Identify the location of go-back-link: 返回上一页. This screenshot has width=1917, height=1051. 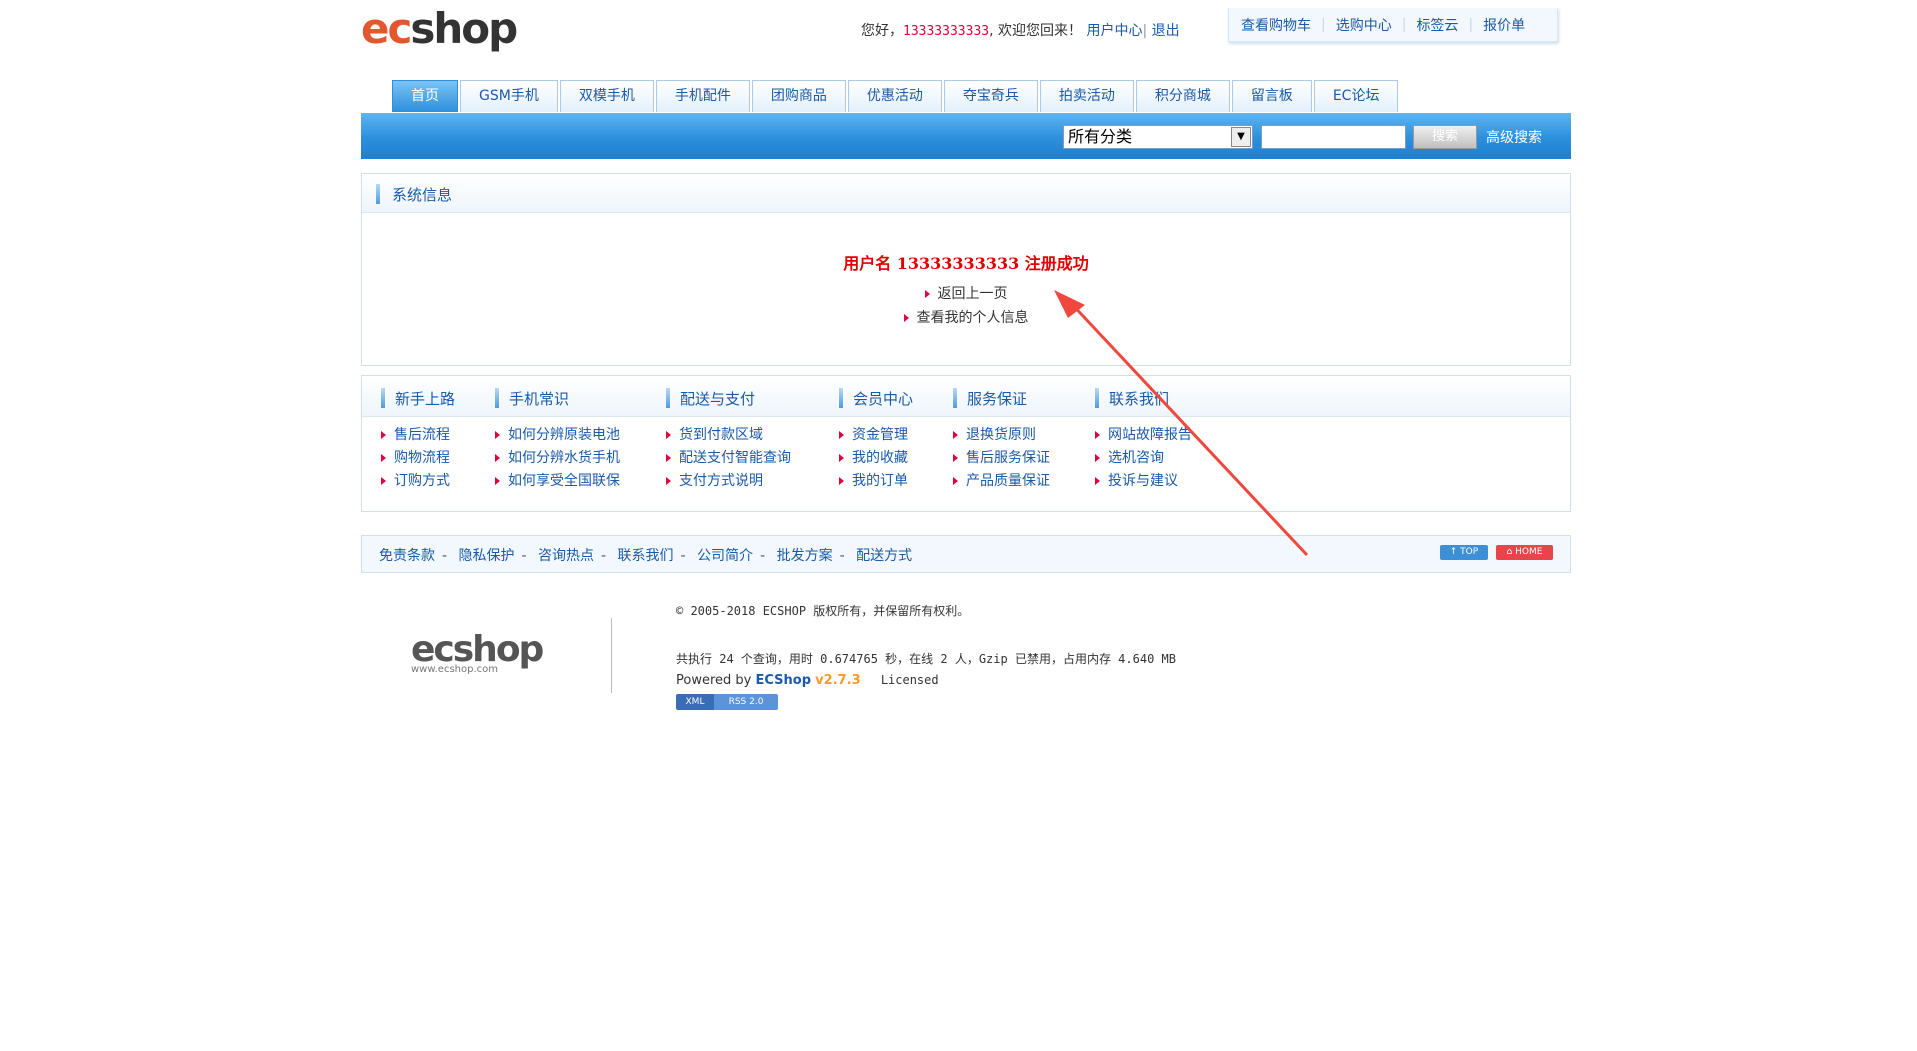
(966, 293).